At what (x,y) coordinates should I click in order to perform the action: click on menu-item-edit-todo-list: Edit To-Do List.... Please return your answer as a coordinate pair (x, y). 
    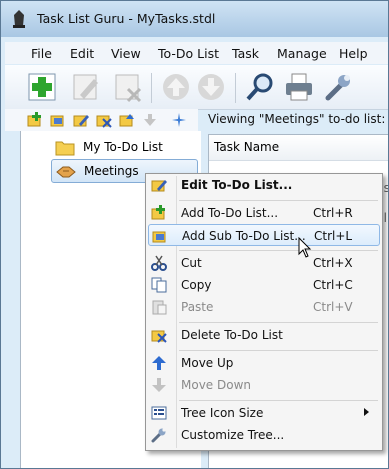
    Looking at the image, I should click on (264, 185).